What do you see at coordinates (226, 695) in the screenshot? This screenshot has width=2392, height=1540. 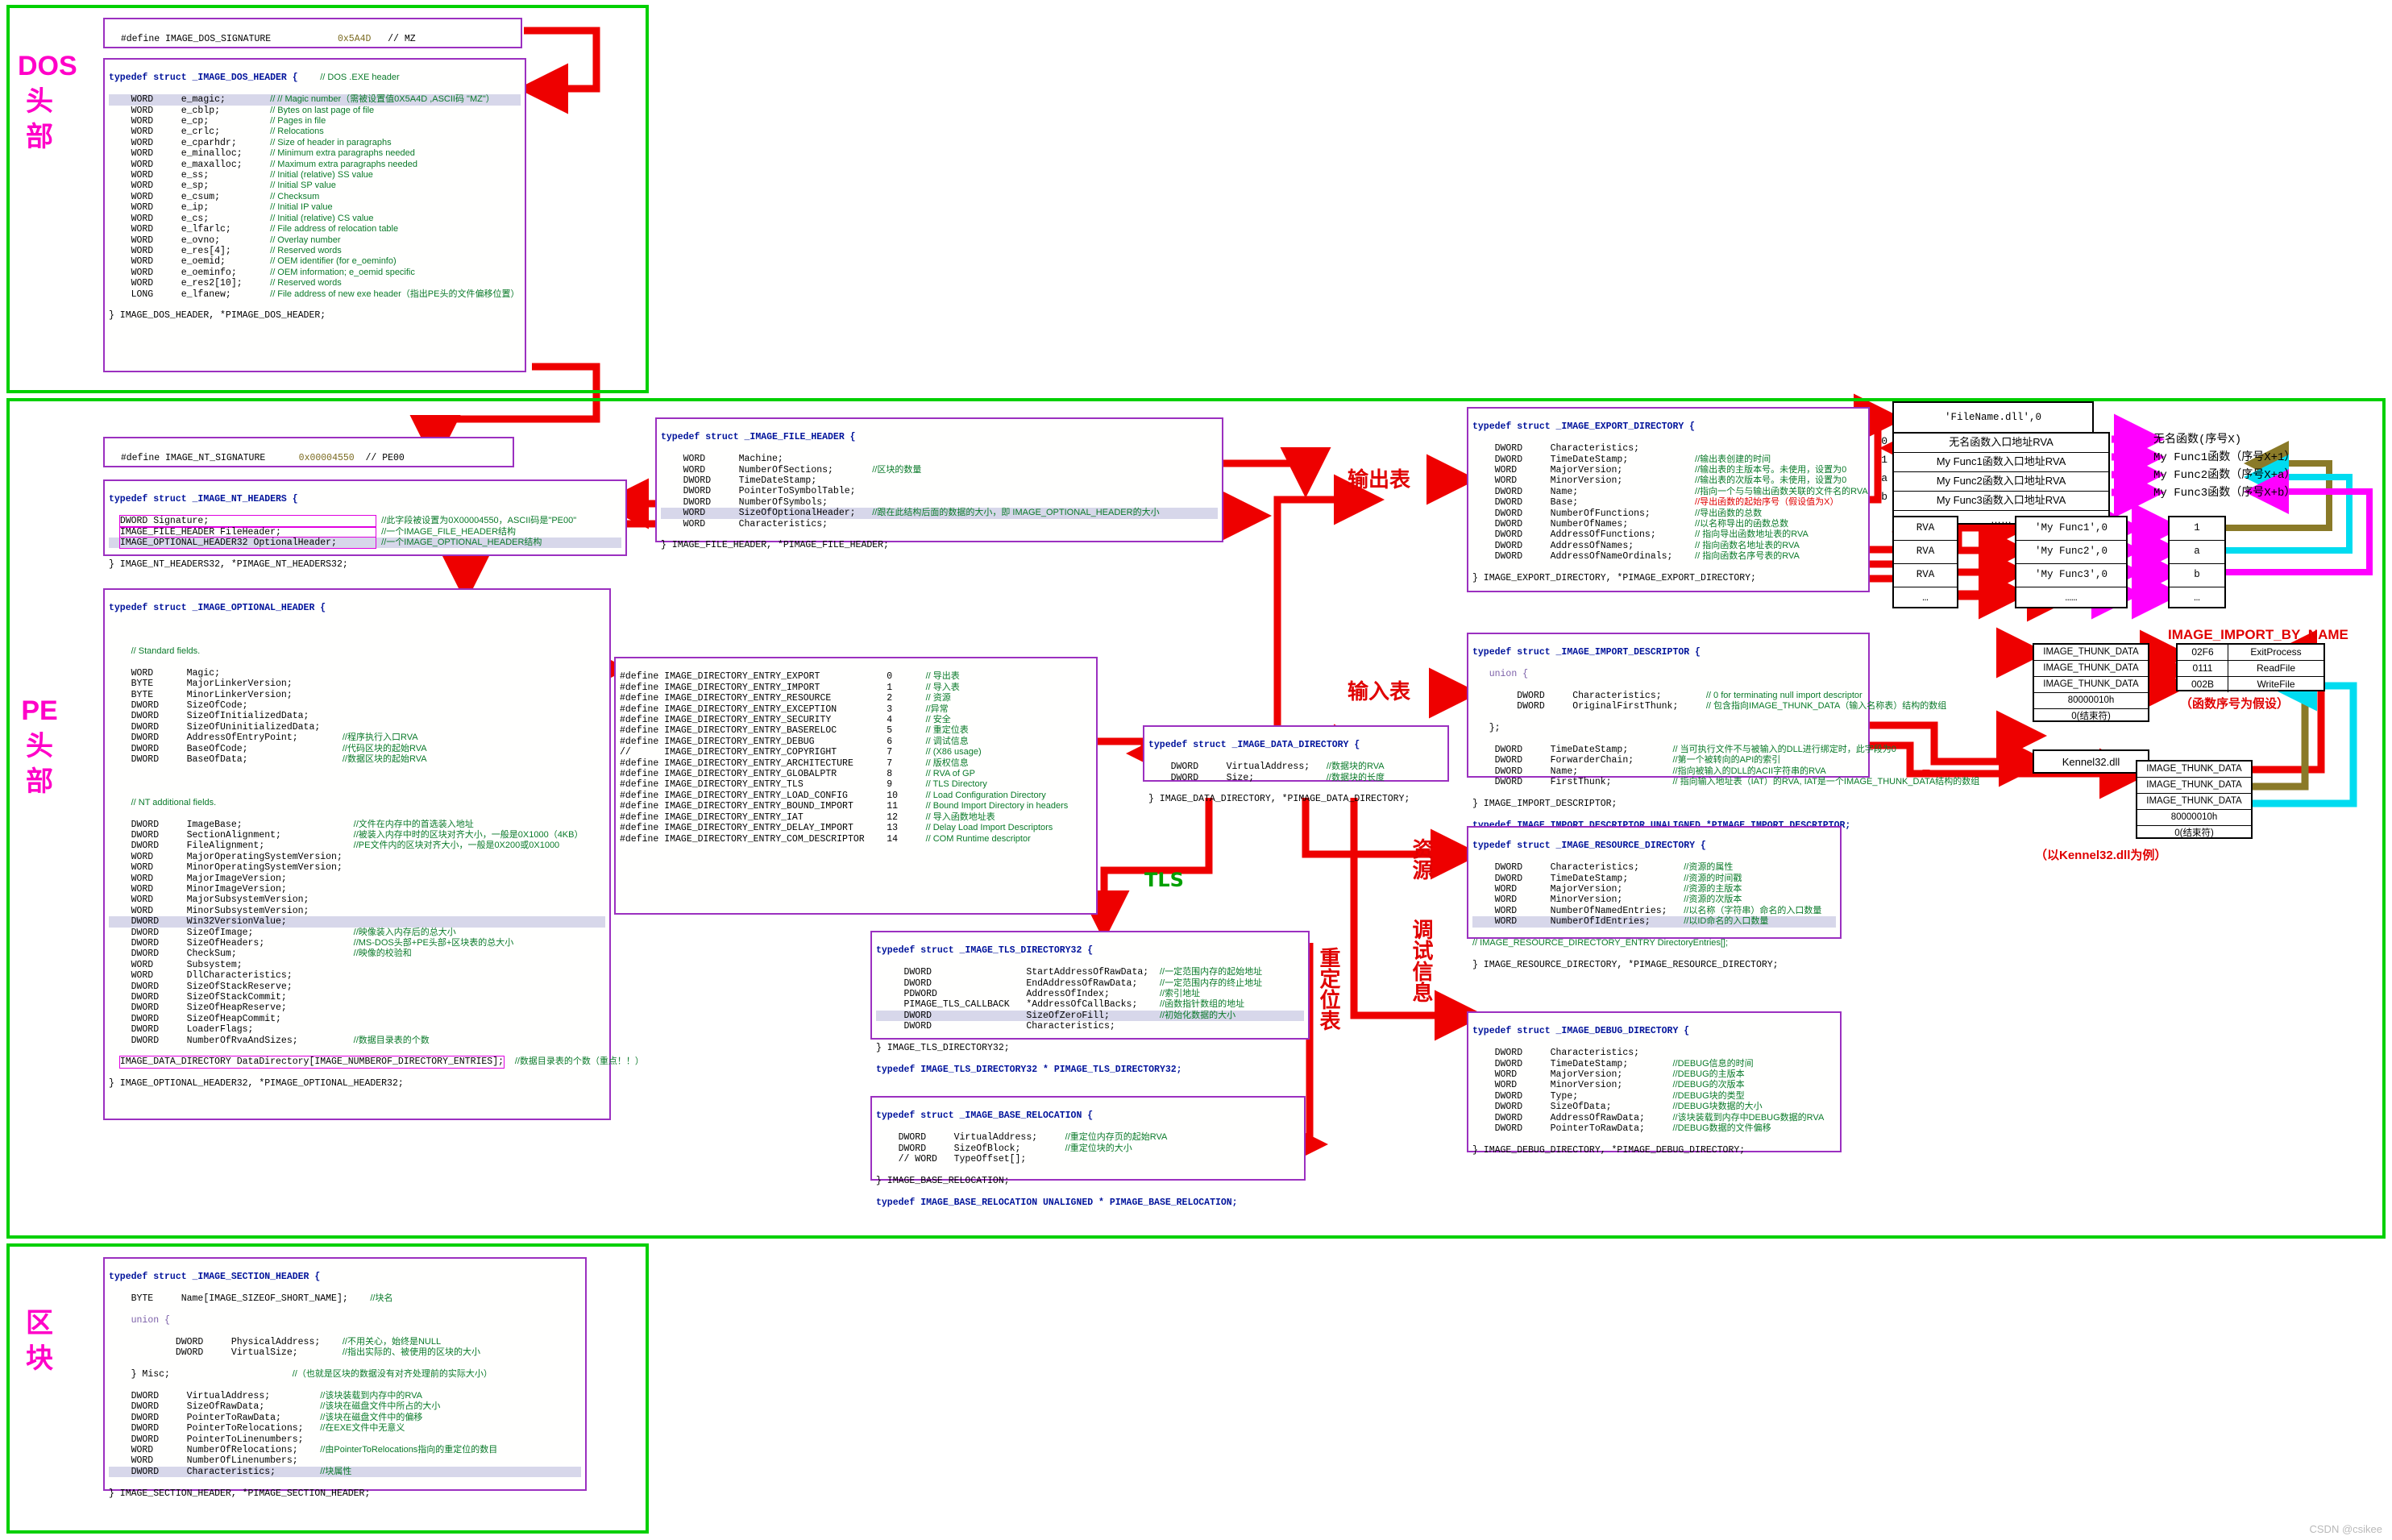 I see `struct-field: BYTE MinorLinkerVersion;` at bounding box center [226, 695].